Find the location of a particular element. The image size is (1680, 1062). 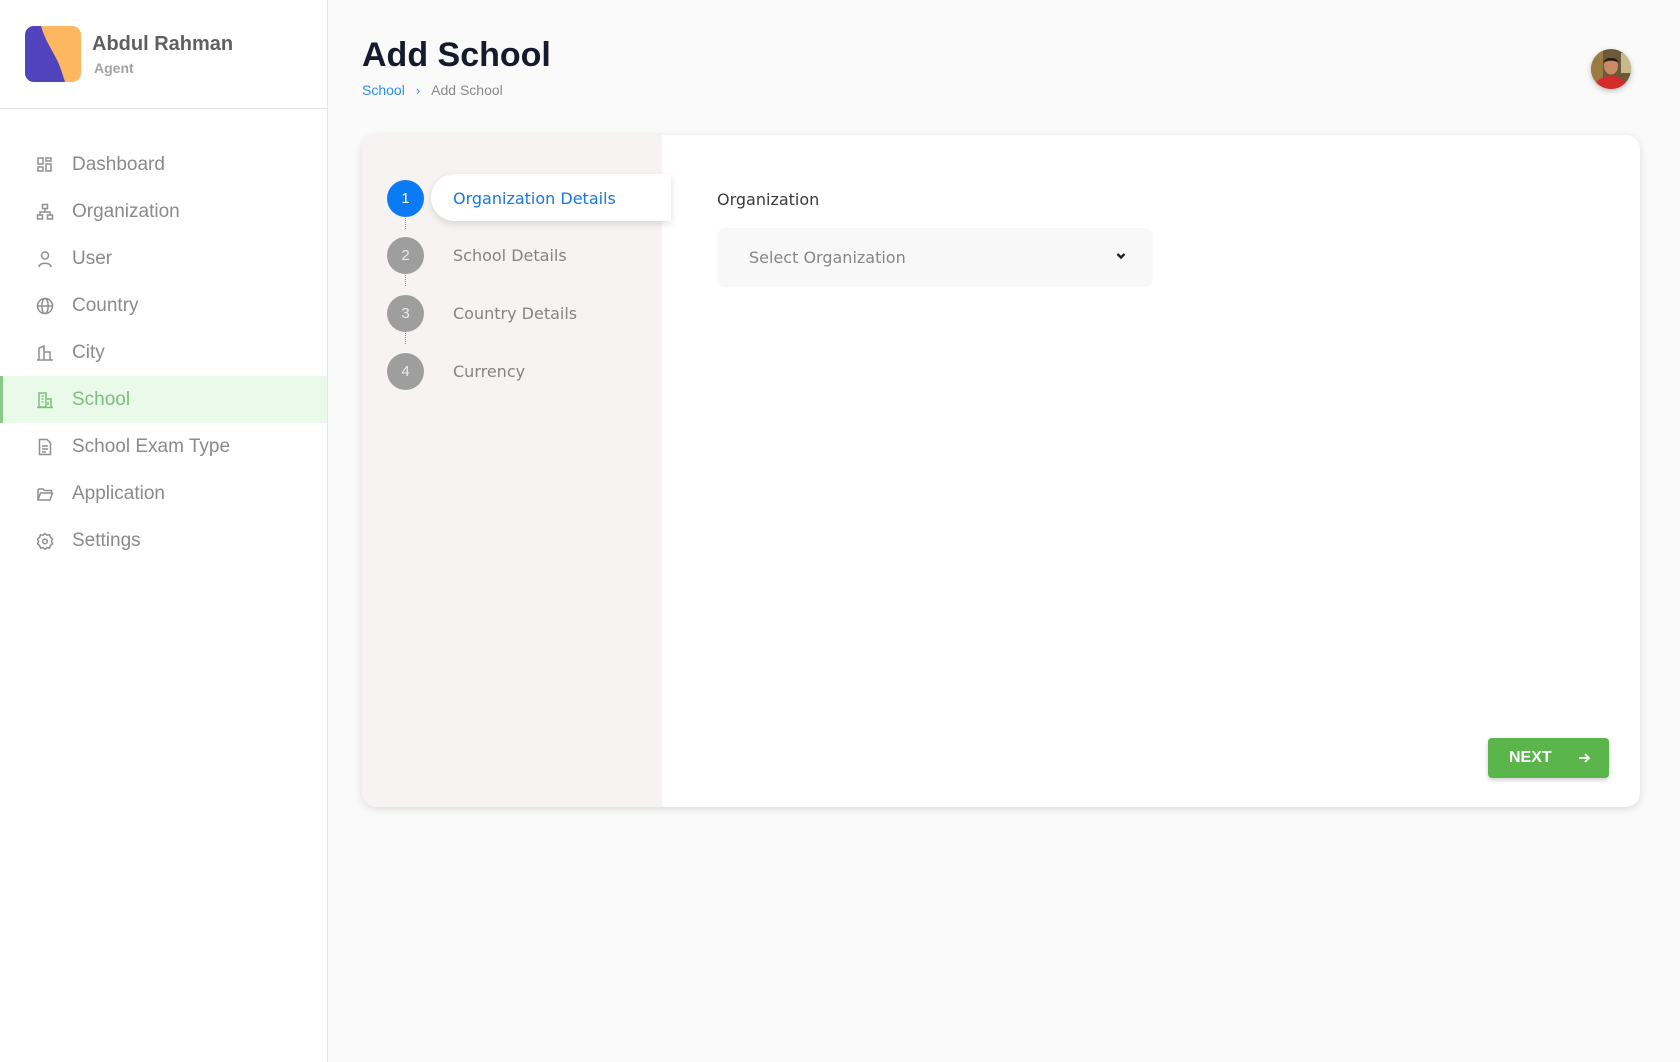

gear-icon is located at coordinates (45, 541).